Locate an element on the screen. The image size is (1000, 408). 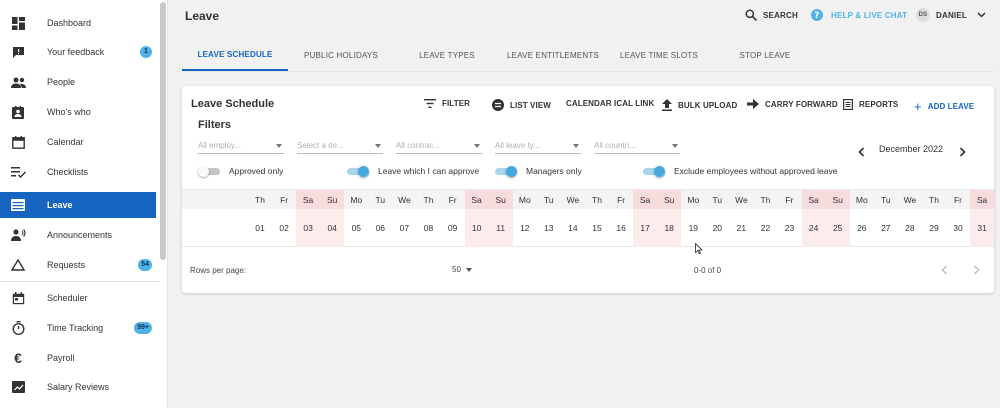
calendar-day-15: 15 is located at coordinates (597, 228).